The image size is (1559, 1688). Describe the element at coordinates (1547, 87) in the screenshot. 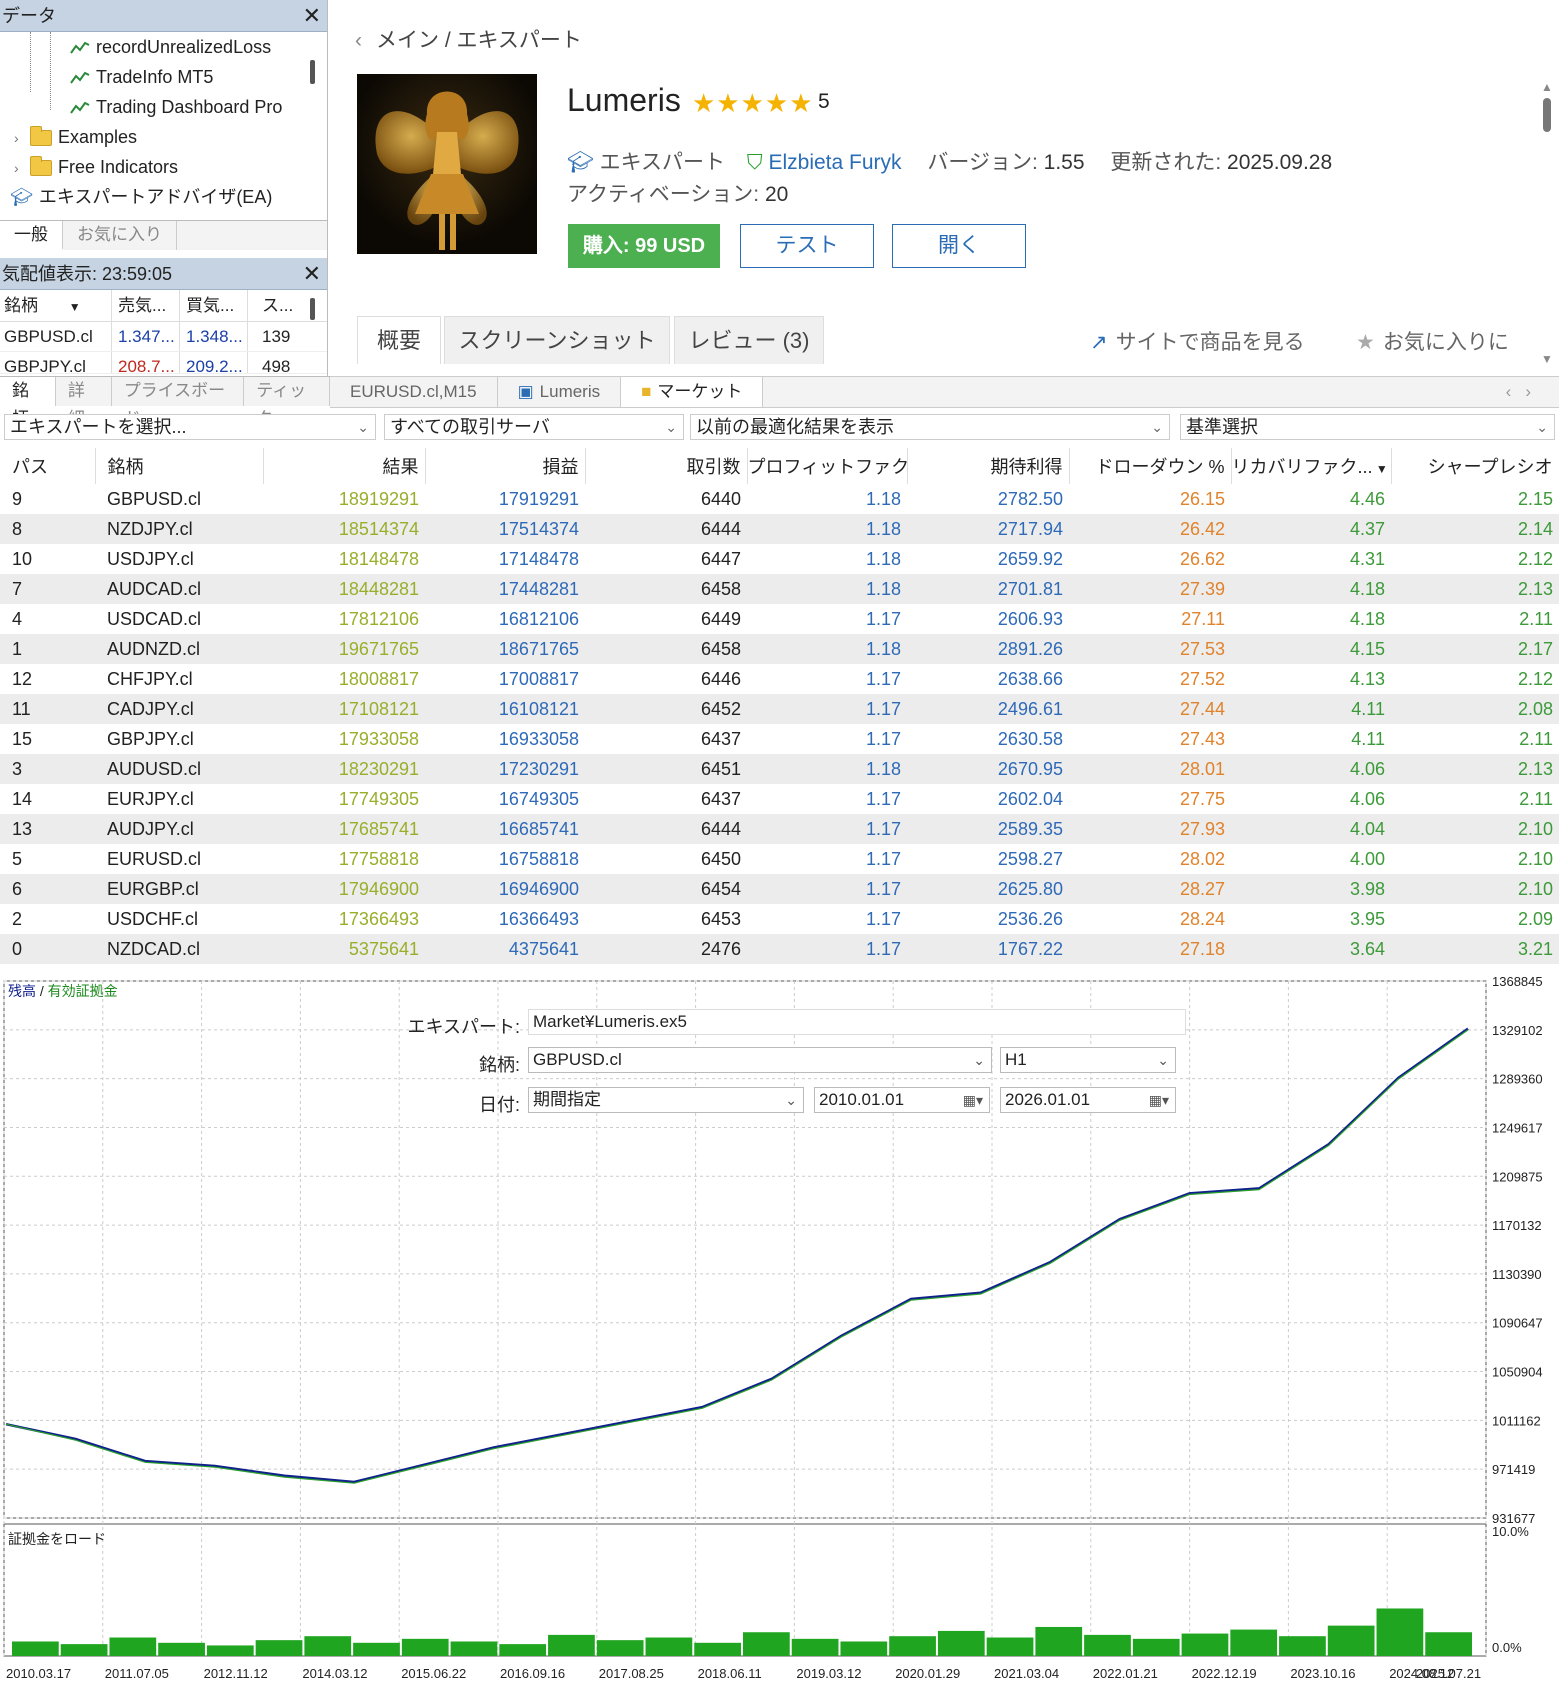

I see `scroll-up-icon: ▲` at that location.